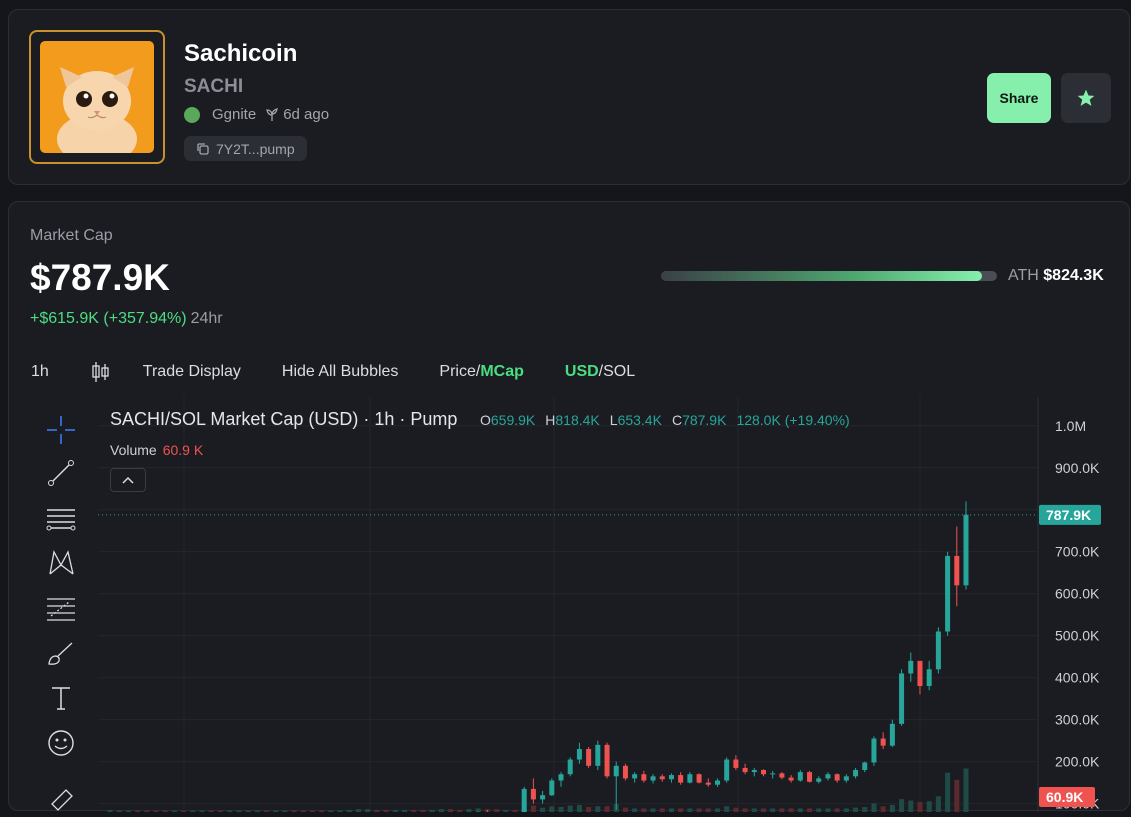 Image resolution: width=1131 pixels, height=817 pixels. What do you see at coordinates (306, 114) in the screenshot?
I see `token-age-text: 6d ago` at bounding box center [306, 114].